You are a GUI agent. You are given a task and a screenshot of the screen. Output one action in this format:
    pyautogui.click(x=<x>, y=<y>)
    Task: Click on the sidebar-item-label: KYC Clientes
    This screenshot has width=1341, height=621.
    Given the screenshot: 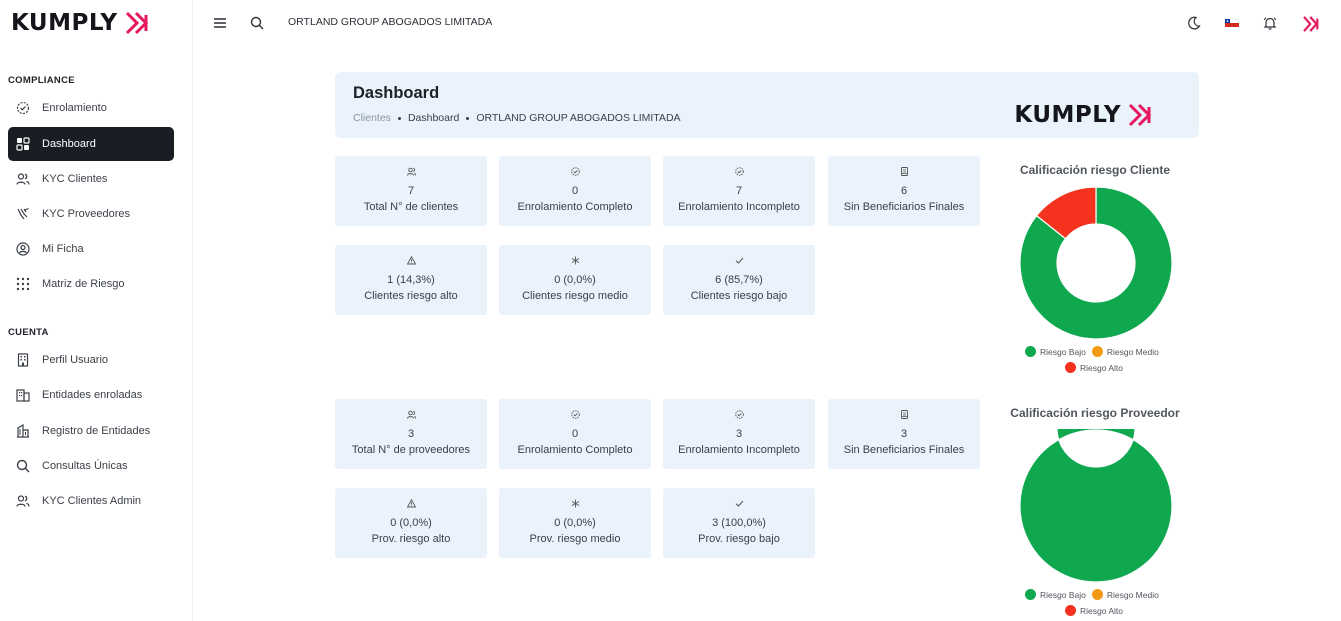 What is the action you would take?
    pyautogui.click(x=75, y=179)
    